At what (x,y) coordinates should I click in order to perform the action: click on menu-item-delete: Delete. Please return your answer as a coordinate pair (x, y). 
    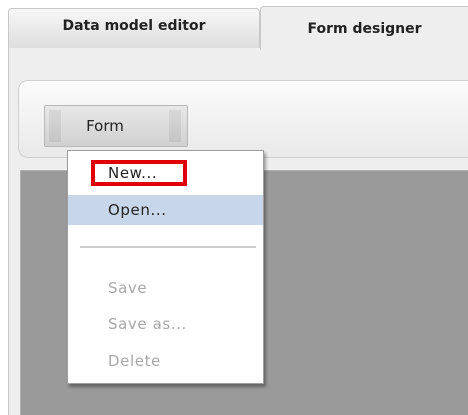
    Looking at the image, I should click on (165, 361).